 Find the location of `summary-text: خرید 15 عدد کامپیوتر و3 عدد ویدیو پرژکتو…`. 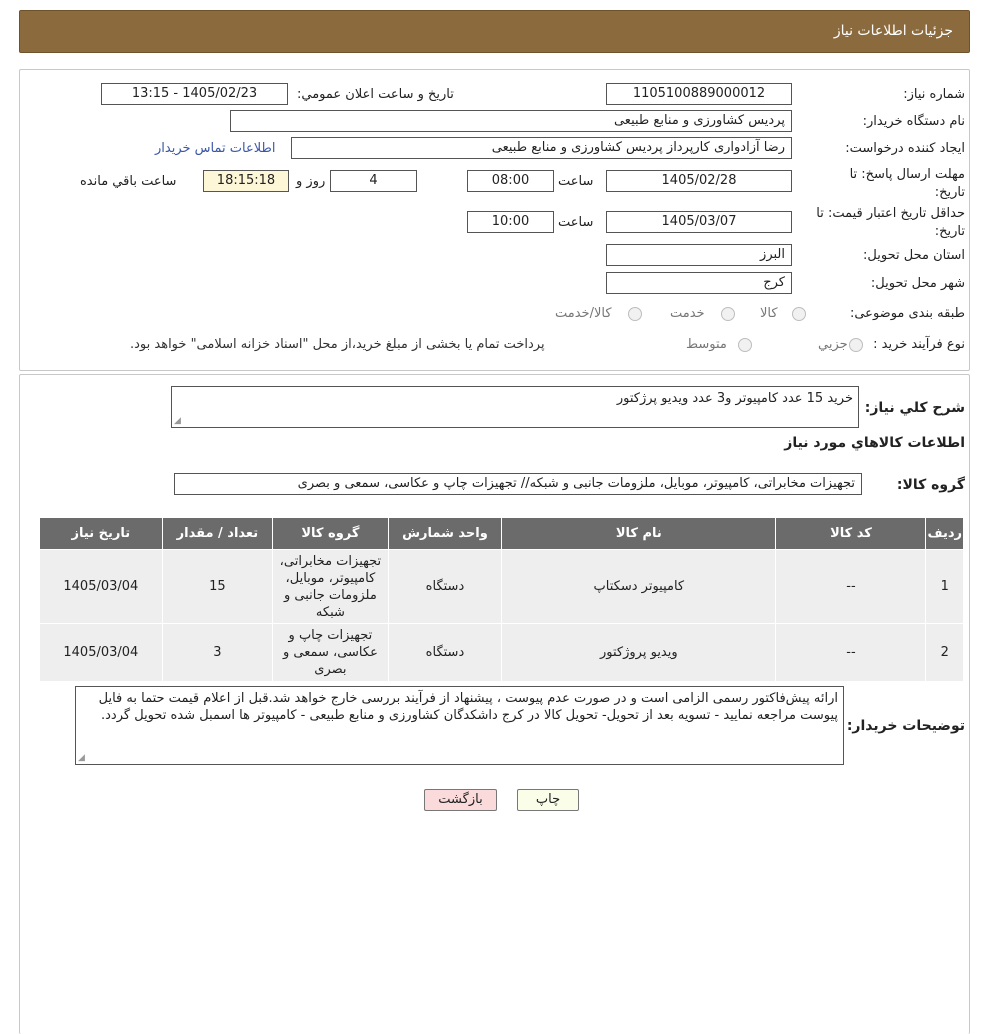

summary-text: خرید 15 عدد کامپیوتر و3 عدد ویدیو پرژکتو… is located at coordinates (734, 398).